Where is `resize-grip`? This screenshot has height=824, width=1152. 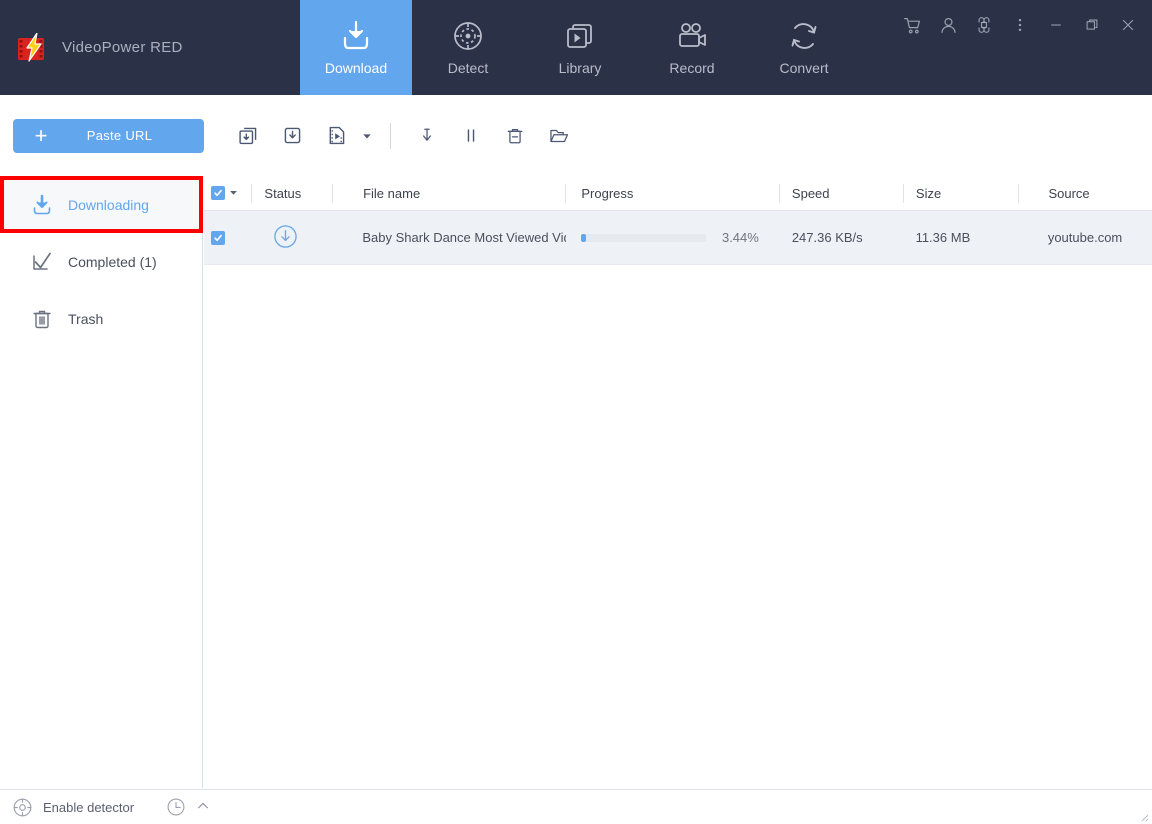
resize-grip is located at coordinates (1143, 815).